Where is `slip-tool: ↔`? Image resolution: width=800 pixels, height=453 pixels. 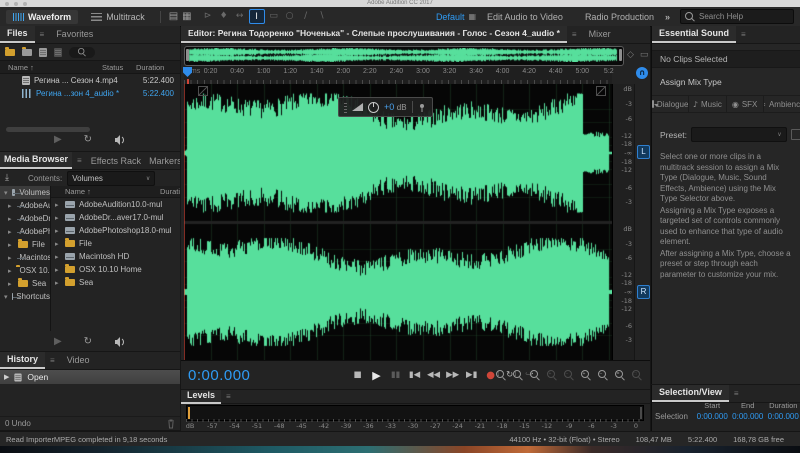 slip-tool: ↔ is located at coordinates (240, 15).